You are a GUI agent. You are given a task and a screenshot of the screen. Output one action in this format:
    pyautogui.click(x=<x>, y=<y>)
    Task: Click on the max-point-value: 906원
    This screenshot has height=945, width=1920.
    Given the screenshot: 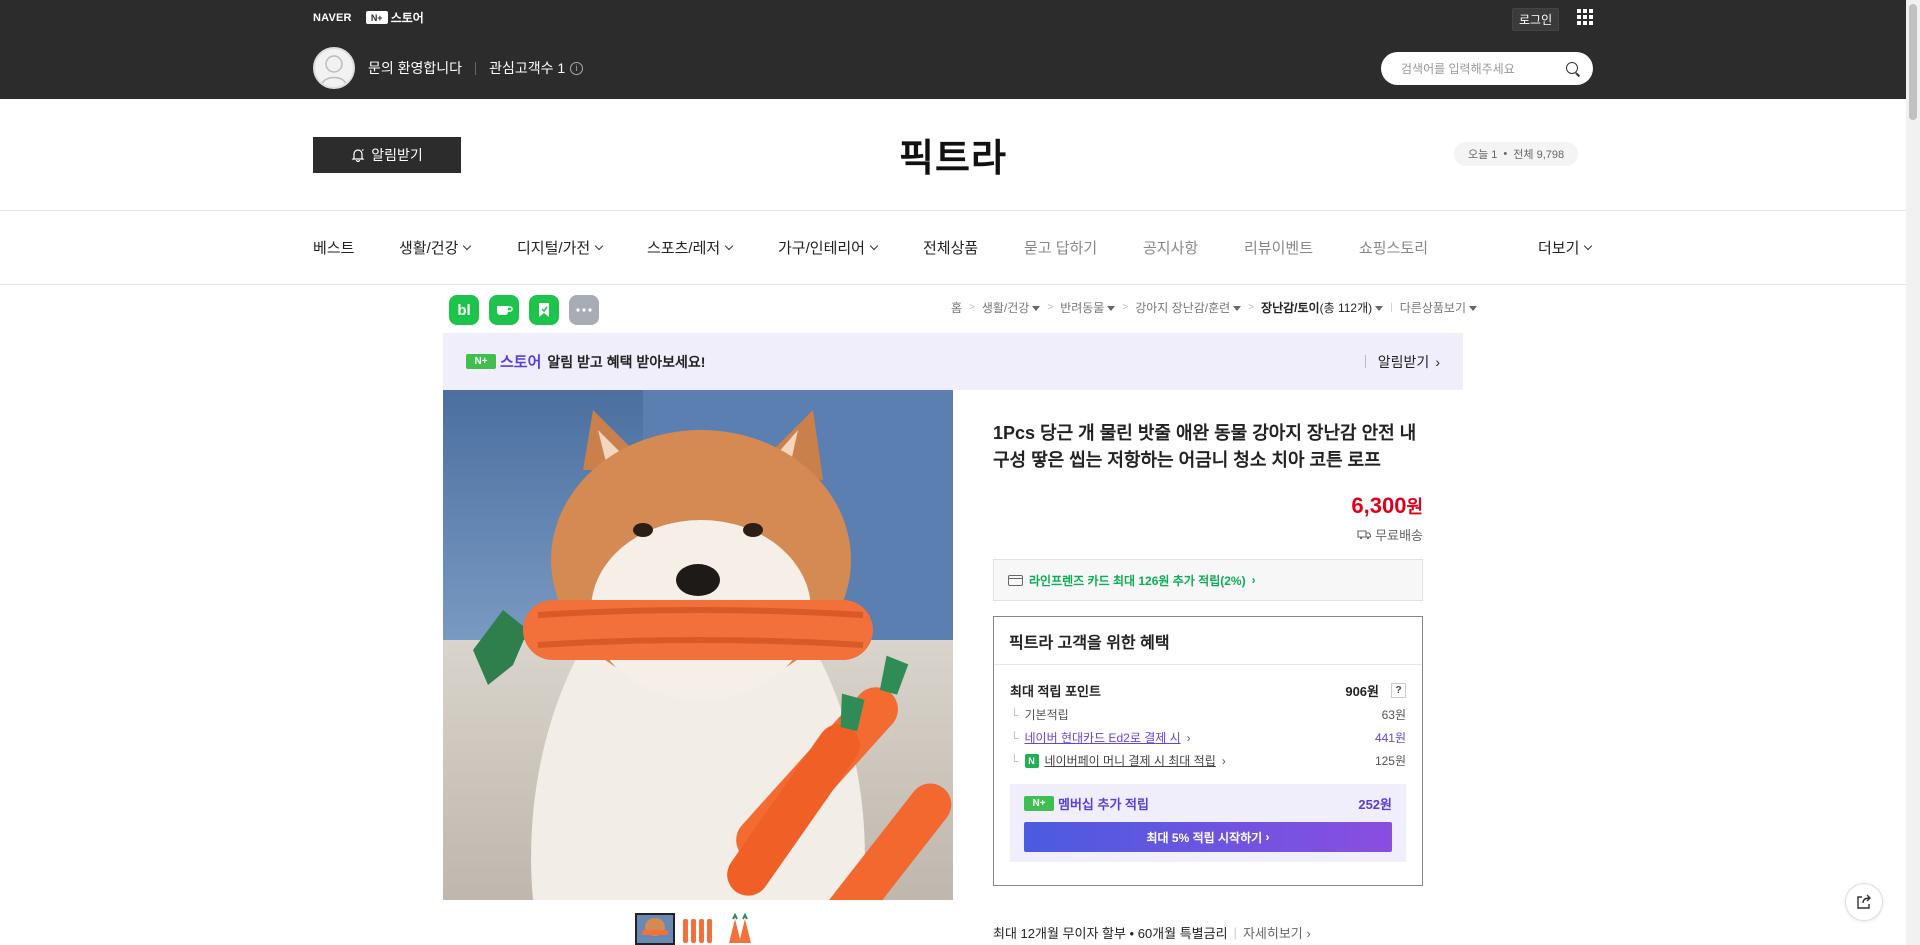 What is the action you would take?
    pyautogui.click(x=1362, y=691)
    